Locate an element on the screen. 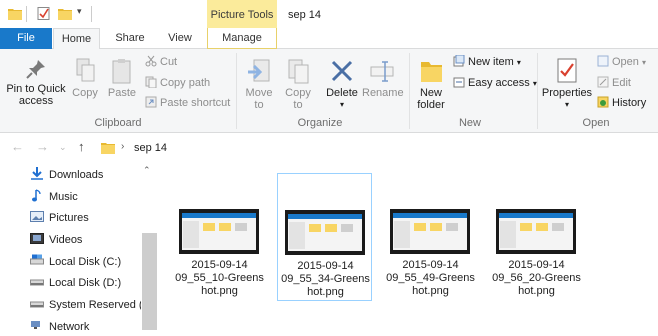 The width and height of the screenshot is (658, 336). nav-item-system-reserved: System Reserved (F: is located at coordinates (91, 305).